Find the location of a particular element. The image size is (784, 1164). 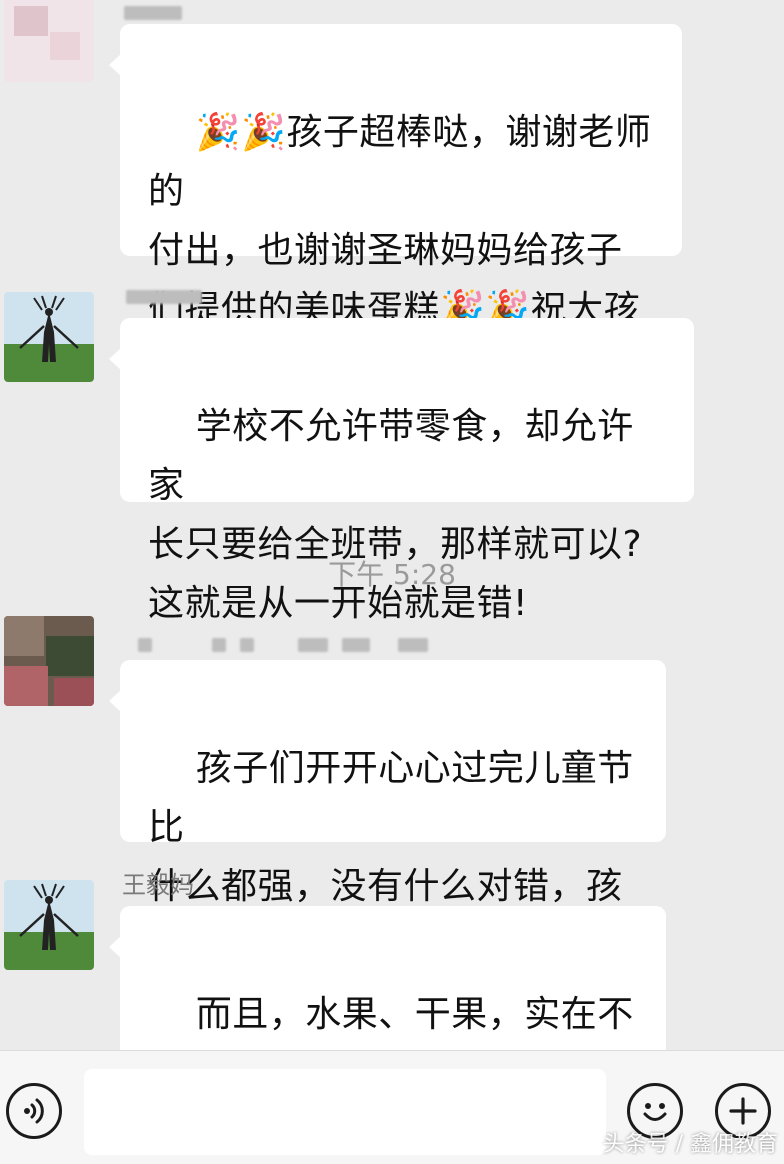

voice-button is located at coordinates (34, 1111).